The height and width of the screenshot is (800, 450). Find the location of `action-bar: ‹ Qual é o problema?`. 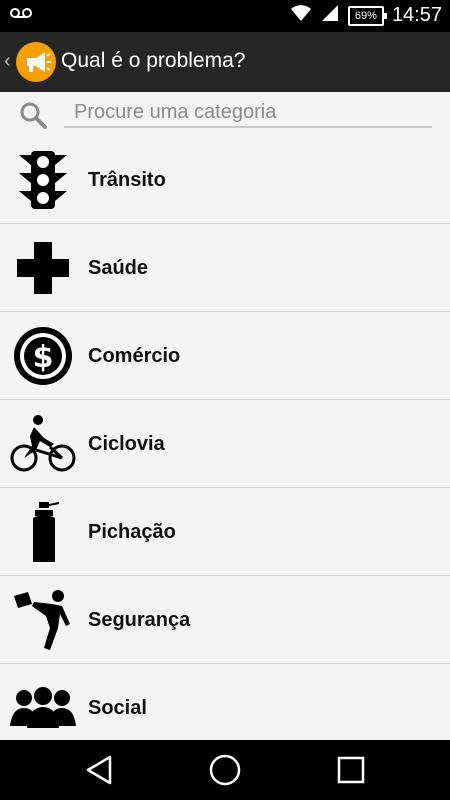

action-bar: ‹ Qual é o problema? is located at coordinates (225, 62).